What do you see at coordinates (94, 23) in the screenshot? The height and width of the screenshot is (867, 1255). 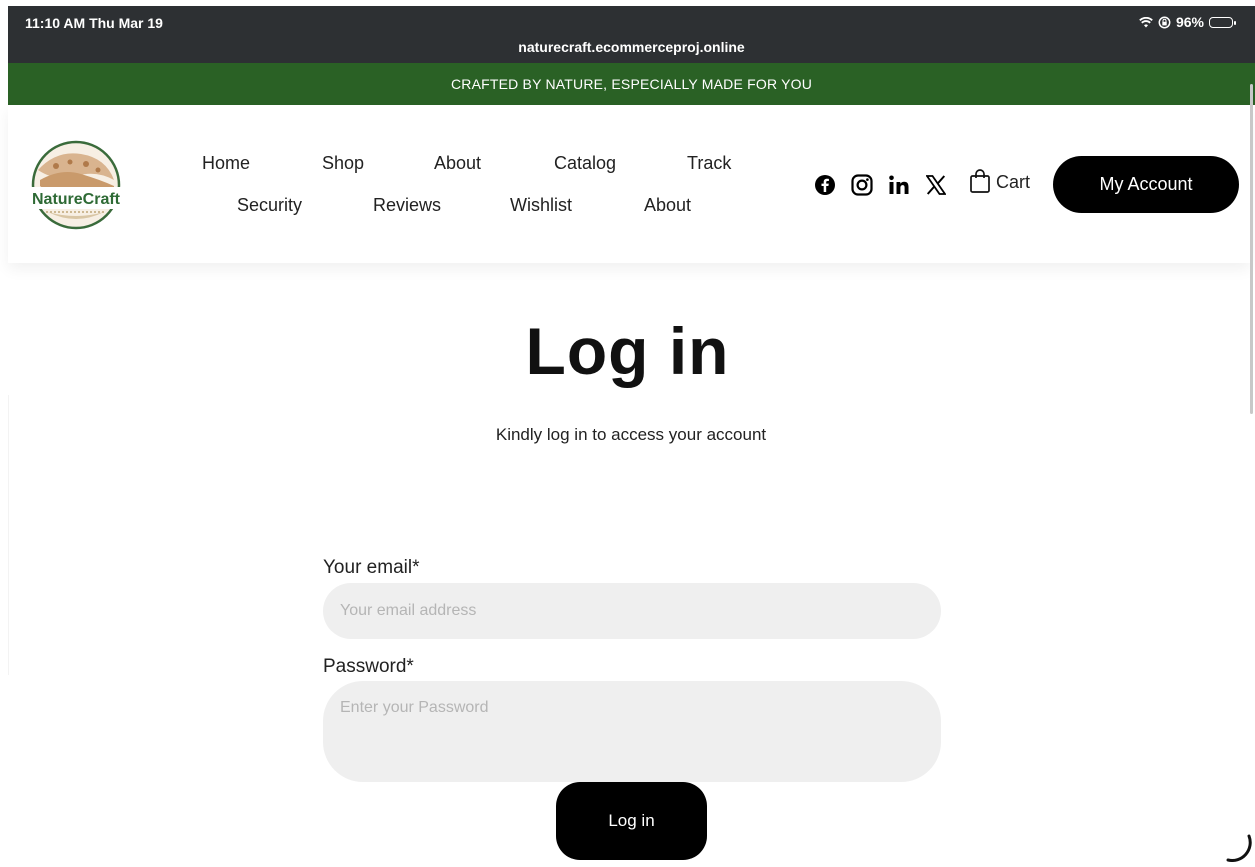 I see `status-time: 11:10 AM Thu Mar 19` at bounding box center [94, 23].